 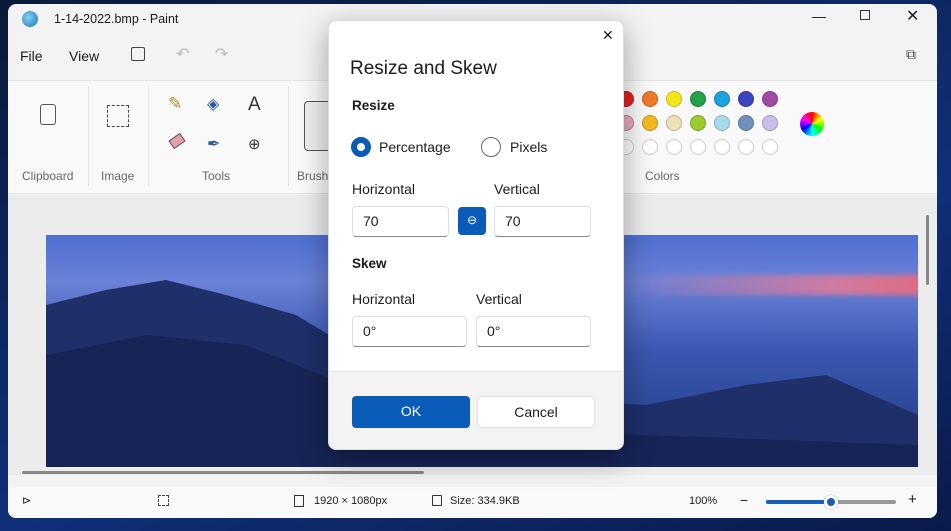 What do you see at coordinates (831, 502) in the screenshot?
I see `zoom-slider` at bounding box center [831, 502].